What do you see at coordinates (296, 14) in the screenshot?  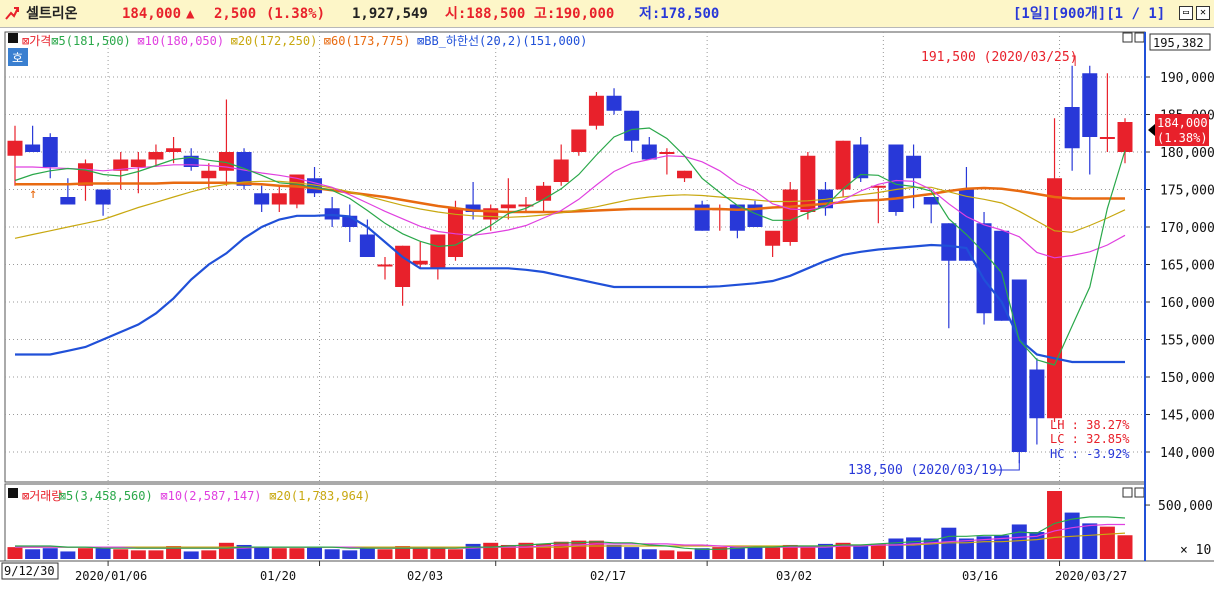 I see `price-change-pct: (1.38%)` at bounding box center [296, 14].